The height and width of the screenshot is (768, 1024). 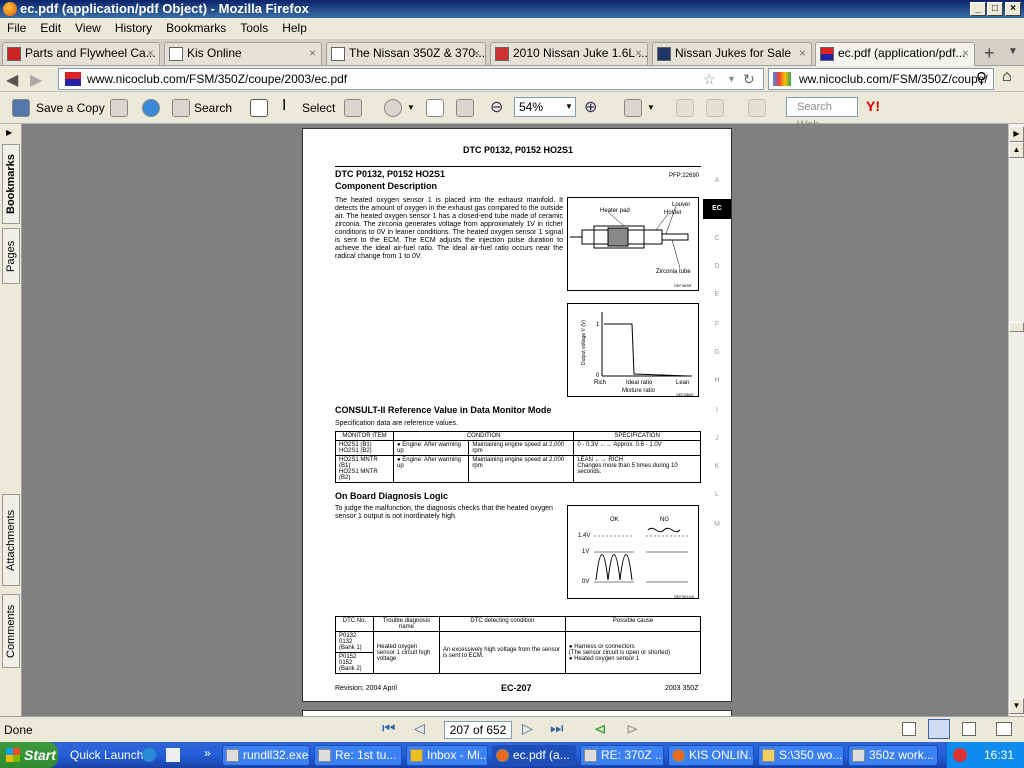 What do you see at coordinates (50, 28) in the screenshot?
I see `menu-edit: Edit` at bounding box center [50, 28].